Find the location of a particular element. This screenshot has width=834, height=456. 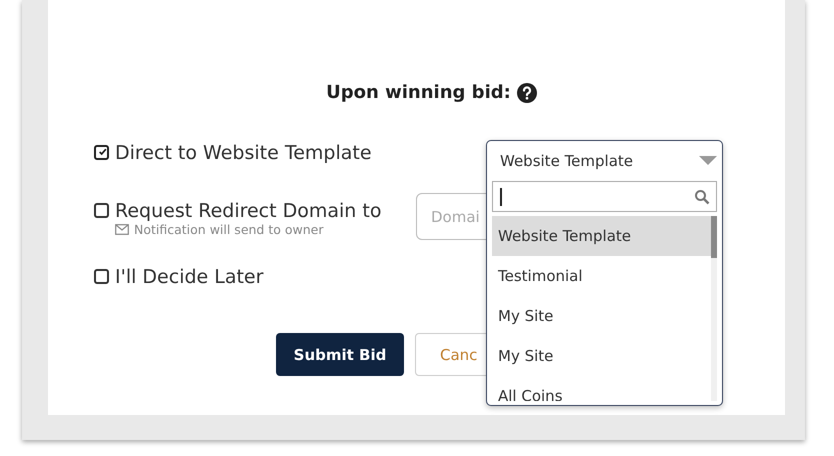

envelope-icon is located at coordinates (122, 229).